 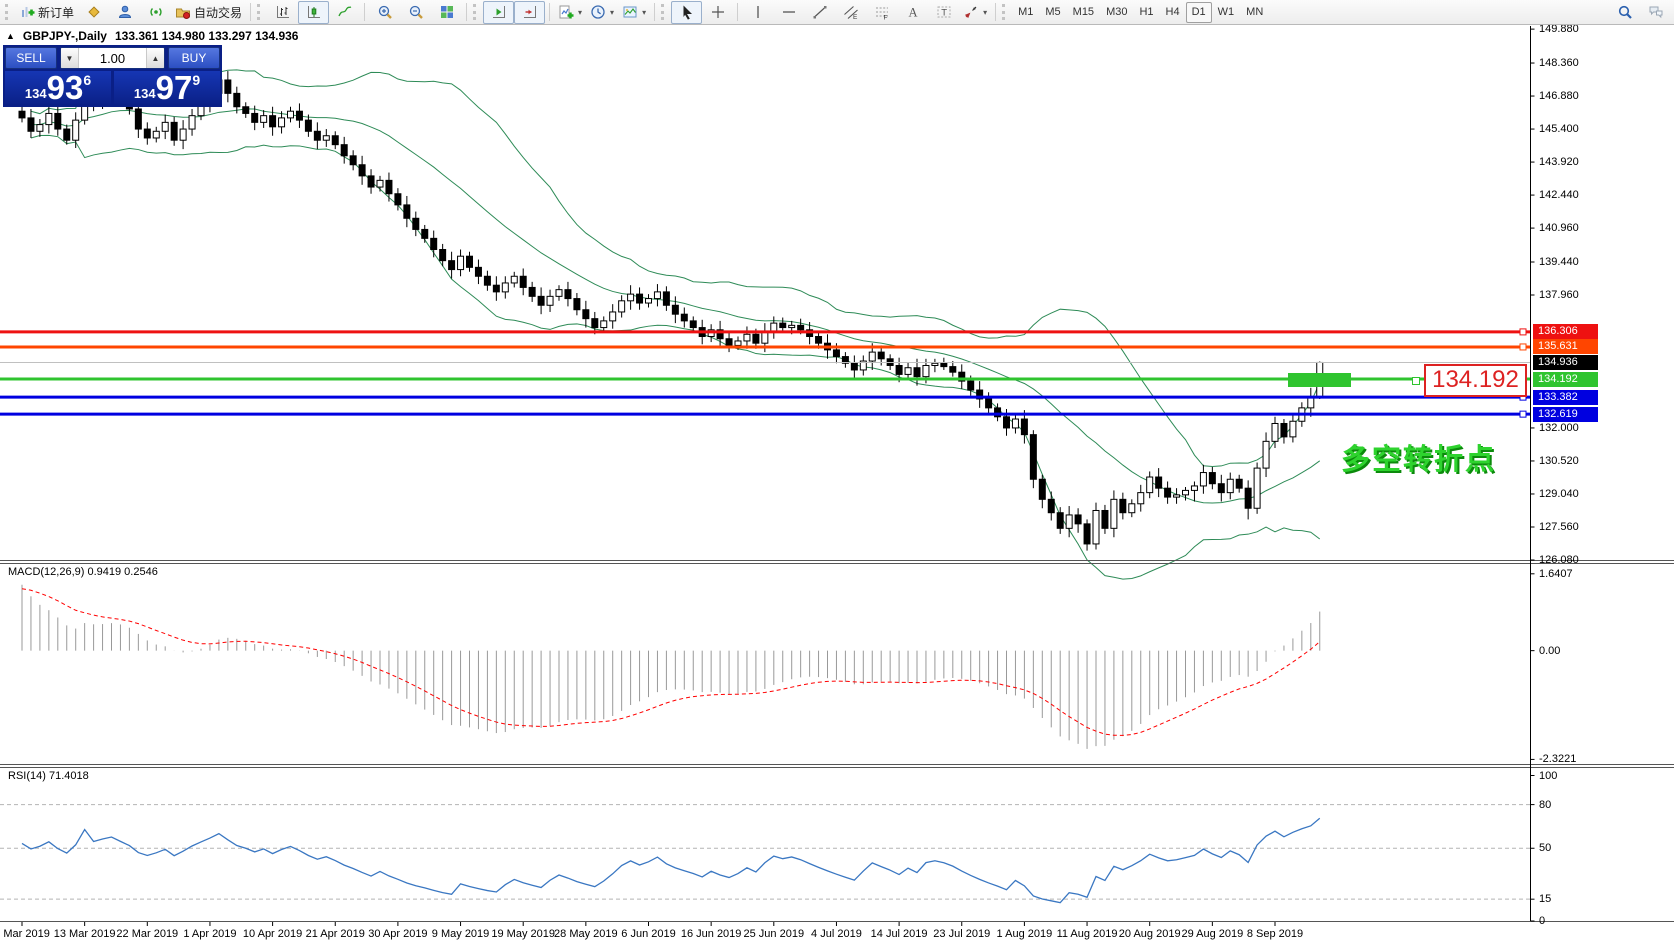 What do you see at coordinates (10, 36) in the screenshot?
I see `collapse-panel-icon: ▲` at bounding box center [10, 36].